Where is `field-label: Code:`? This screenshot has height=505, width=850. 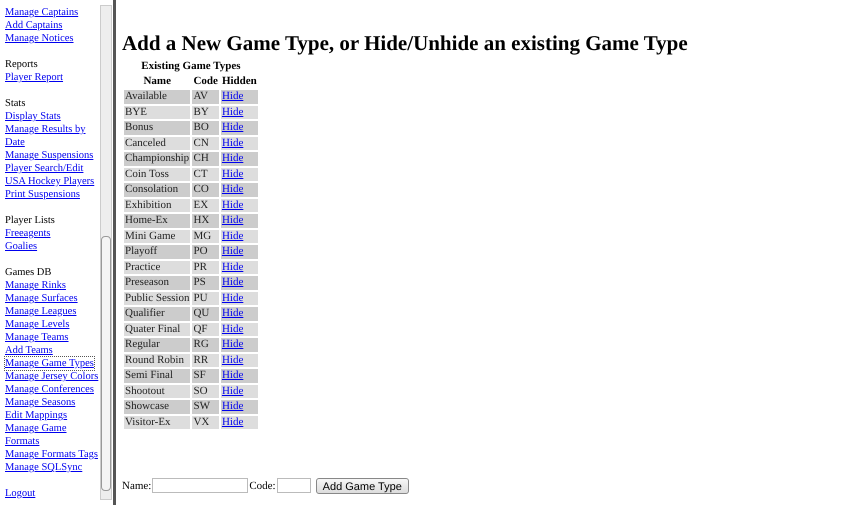
field-label: Code: is located at coordinates (262, 486).